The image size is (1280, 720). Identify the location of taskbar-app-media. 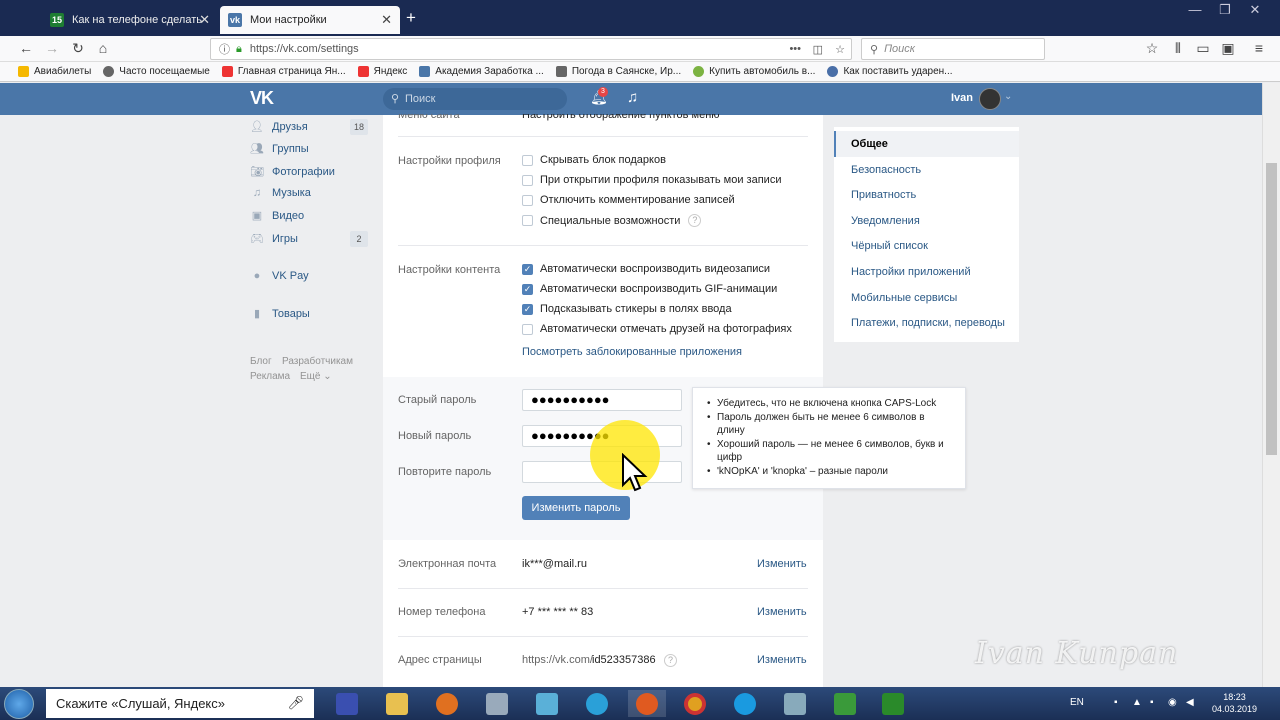
(447, 703).